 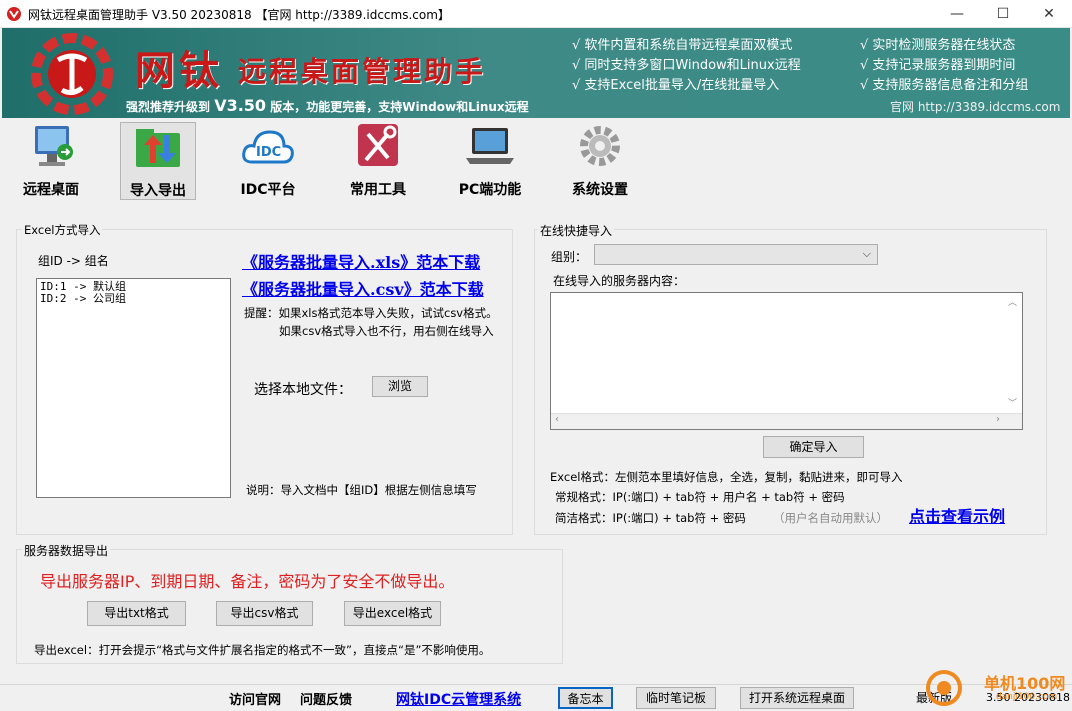 I want to click on toolbar-label: 远程桌面, so click(x=51, y=190).